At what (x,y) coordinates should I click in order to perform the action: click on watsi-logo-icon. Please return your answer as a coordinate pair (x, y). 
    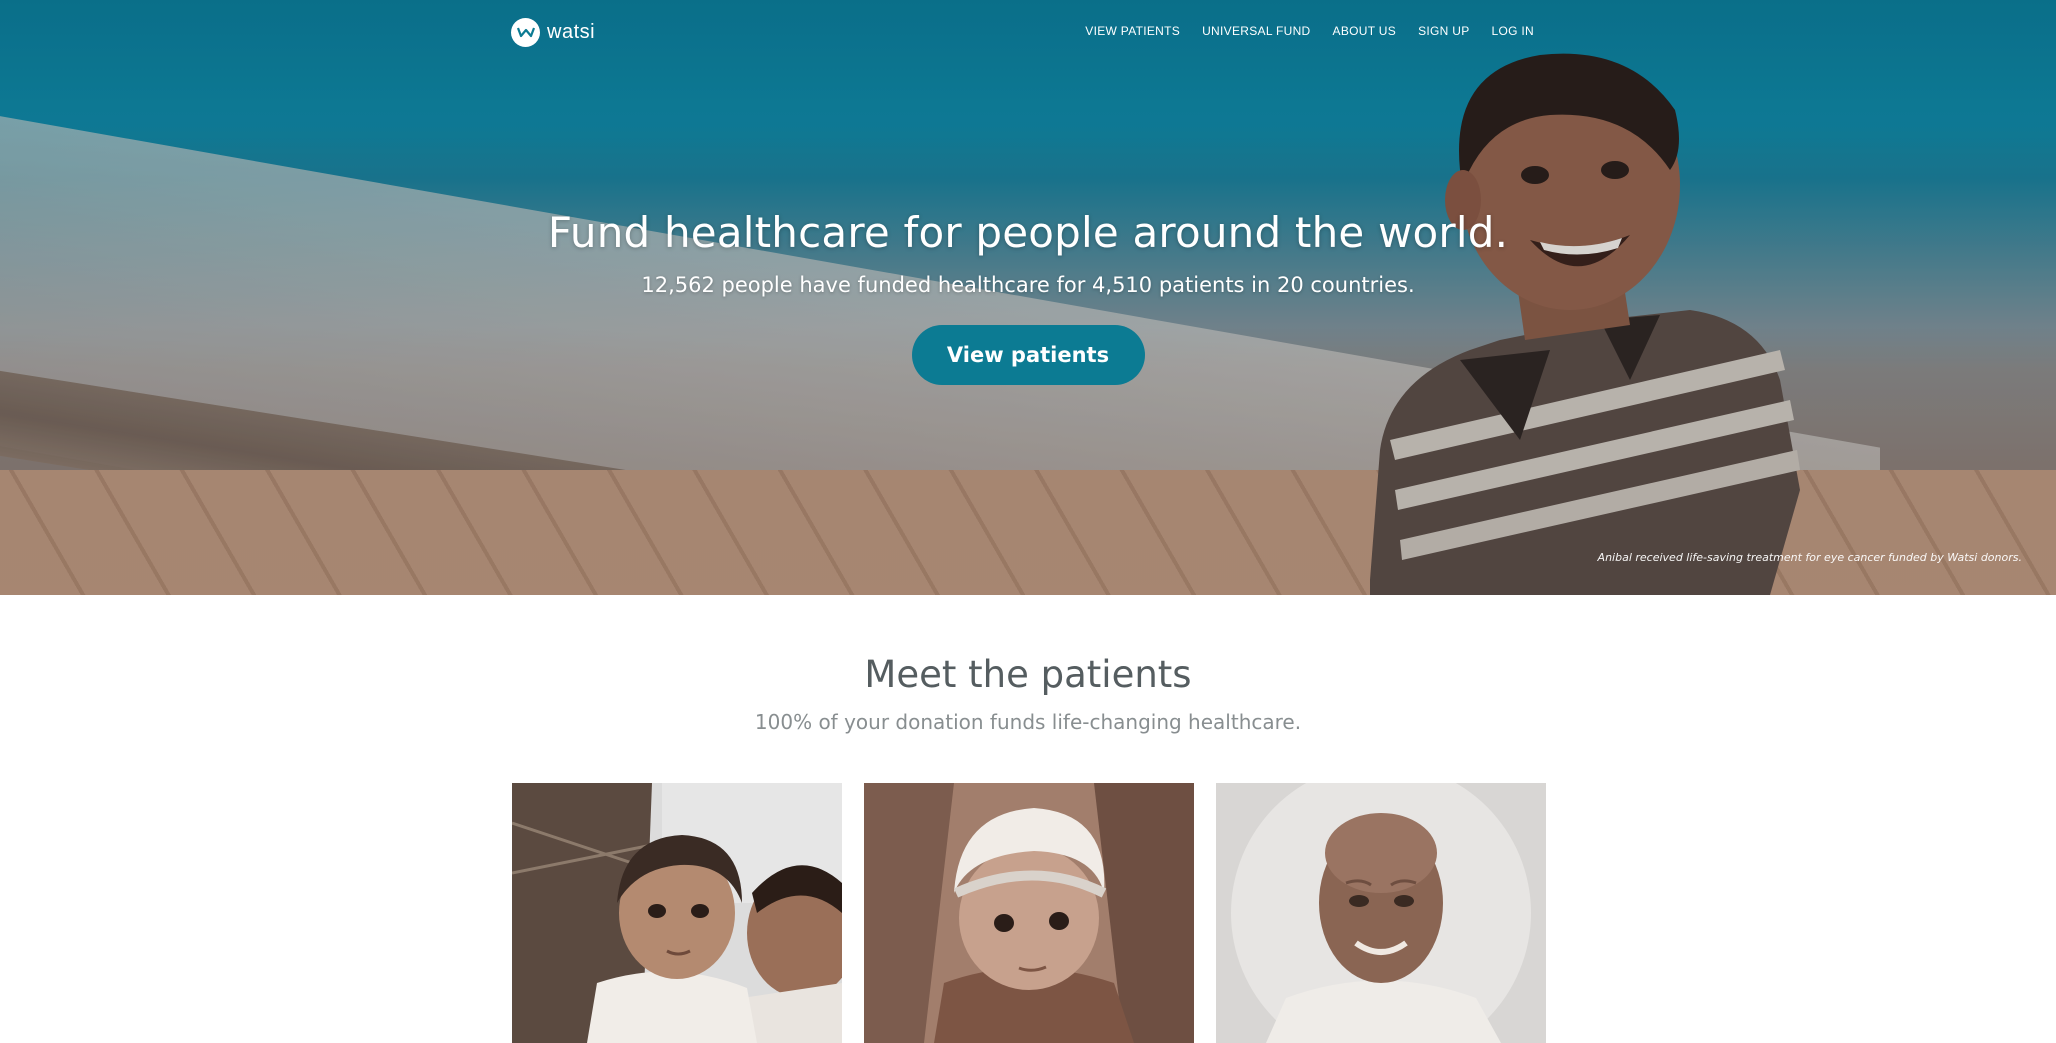
    Looking at the image, I should click on (525, 32).